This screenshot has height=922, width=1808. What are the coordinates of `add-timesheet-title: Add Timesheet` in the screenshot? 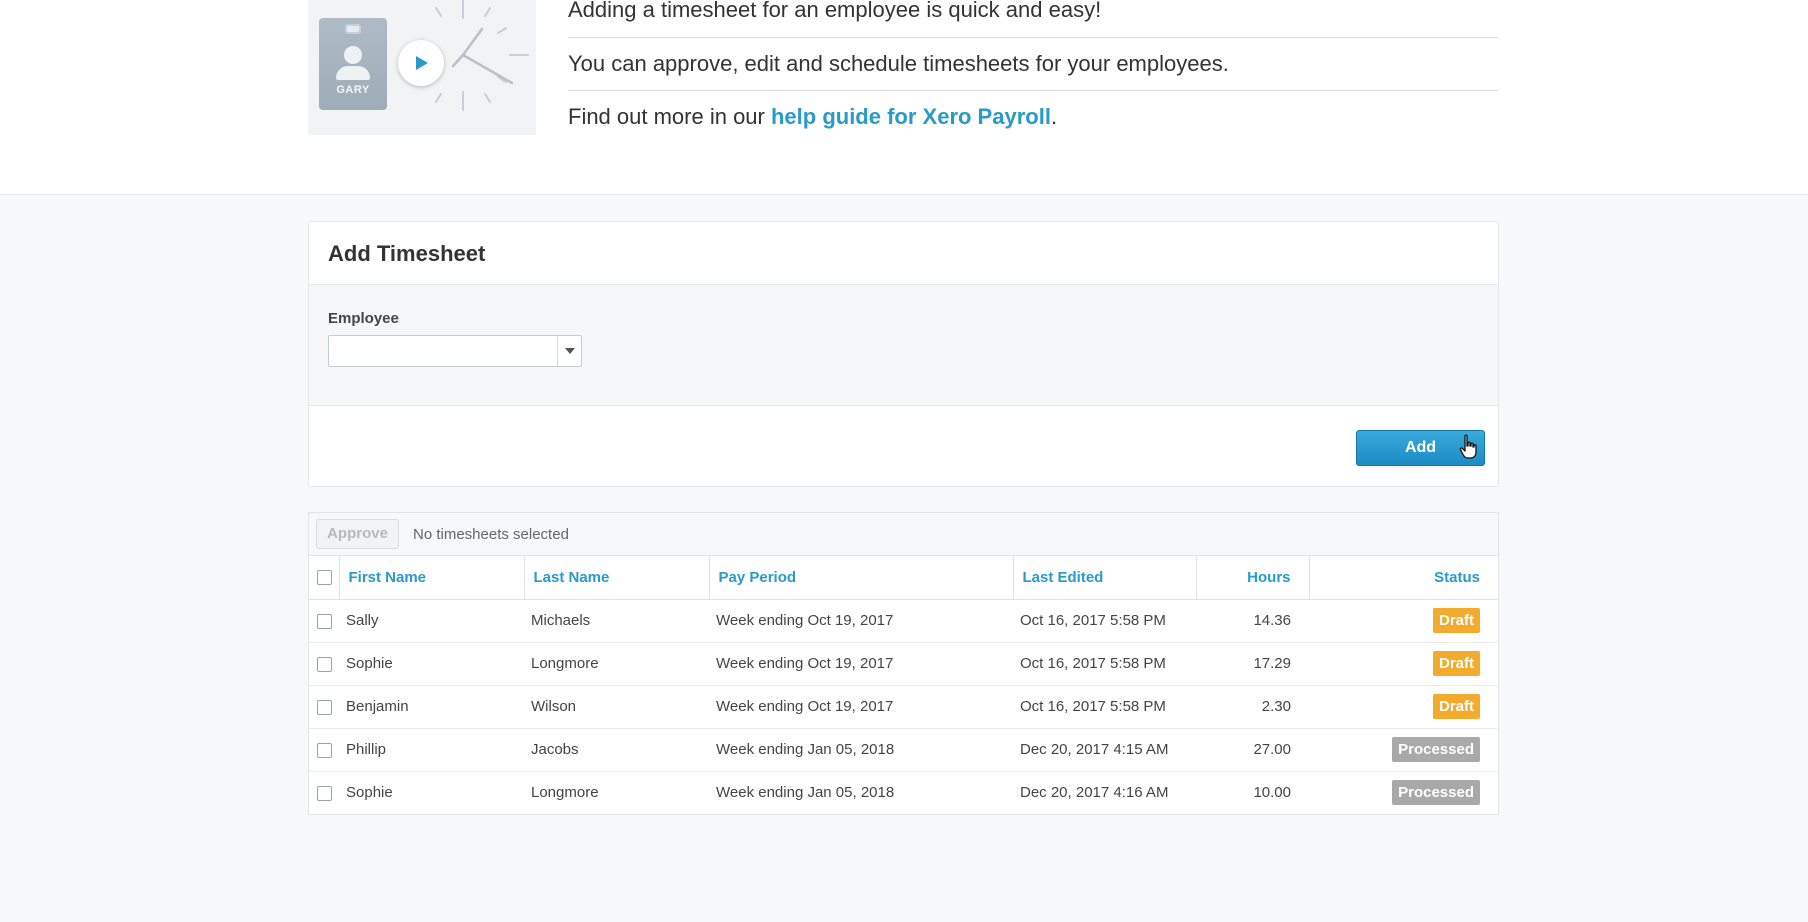 It's located at (407, 253).